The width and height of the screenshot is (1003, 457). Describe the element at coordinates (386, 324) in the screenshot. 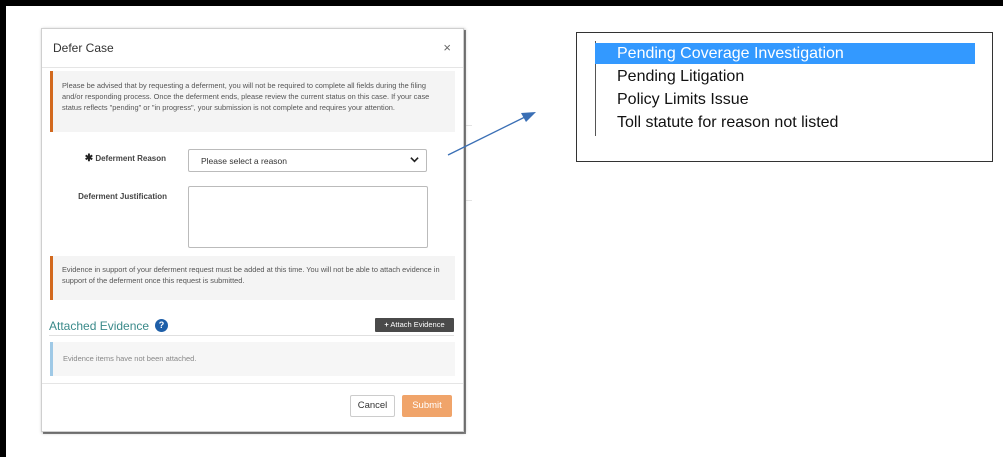

I see `plus-icon: +` at that location.